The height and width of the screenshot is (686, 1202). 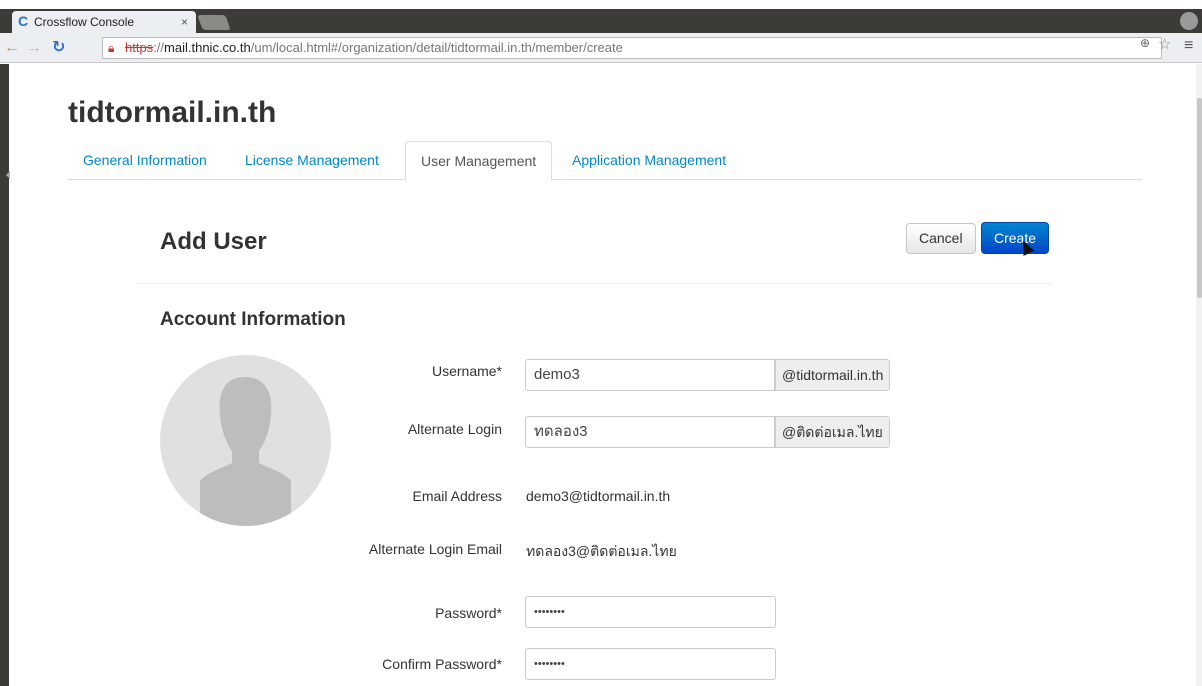 I want to click on password-label: Password*, so click(x=468, y=613).